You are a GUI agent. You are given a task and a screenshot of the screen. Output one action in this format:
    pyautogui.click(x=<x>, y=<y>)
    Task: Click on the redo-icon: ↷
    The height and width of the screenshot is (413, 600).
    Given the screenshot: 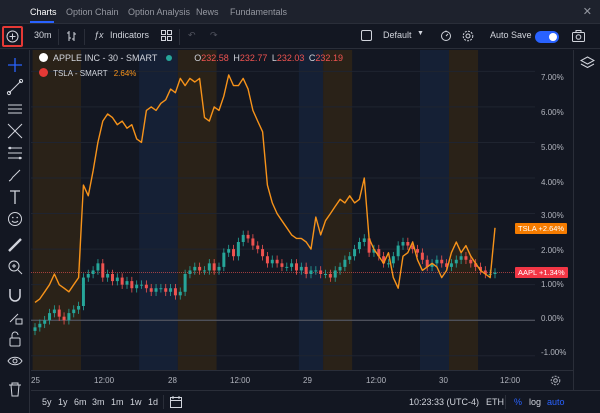 What is the action you would take?
    pyautogui.click(x=214, y=35)
    